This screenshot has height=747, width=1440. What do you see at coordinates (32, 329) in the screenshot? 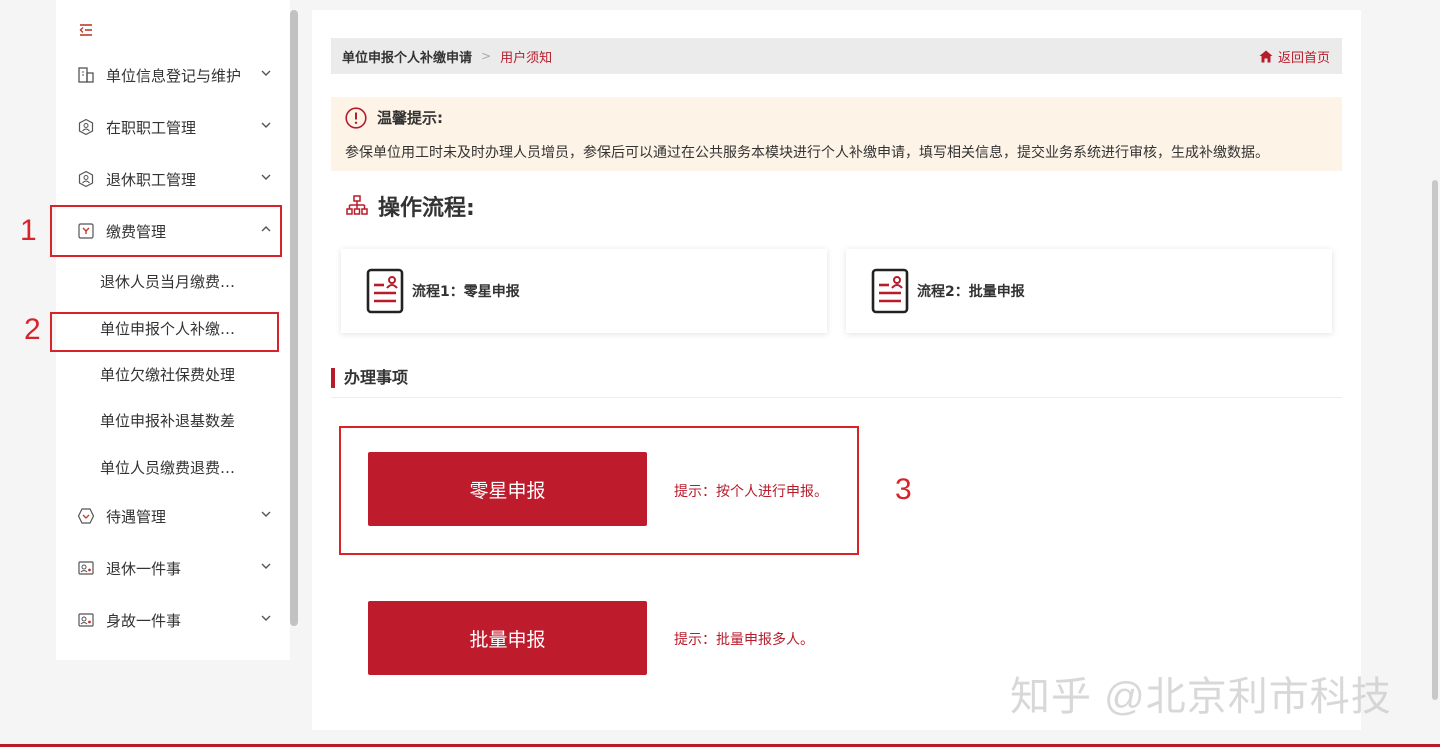
I see `annotation-number-2: 2` at bounding box center [32, 329].